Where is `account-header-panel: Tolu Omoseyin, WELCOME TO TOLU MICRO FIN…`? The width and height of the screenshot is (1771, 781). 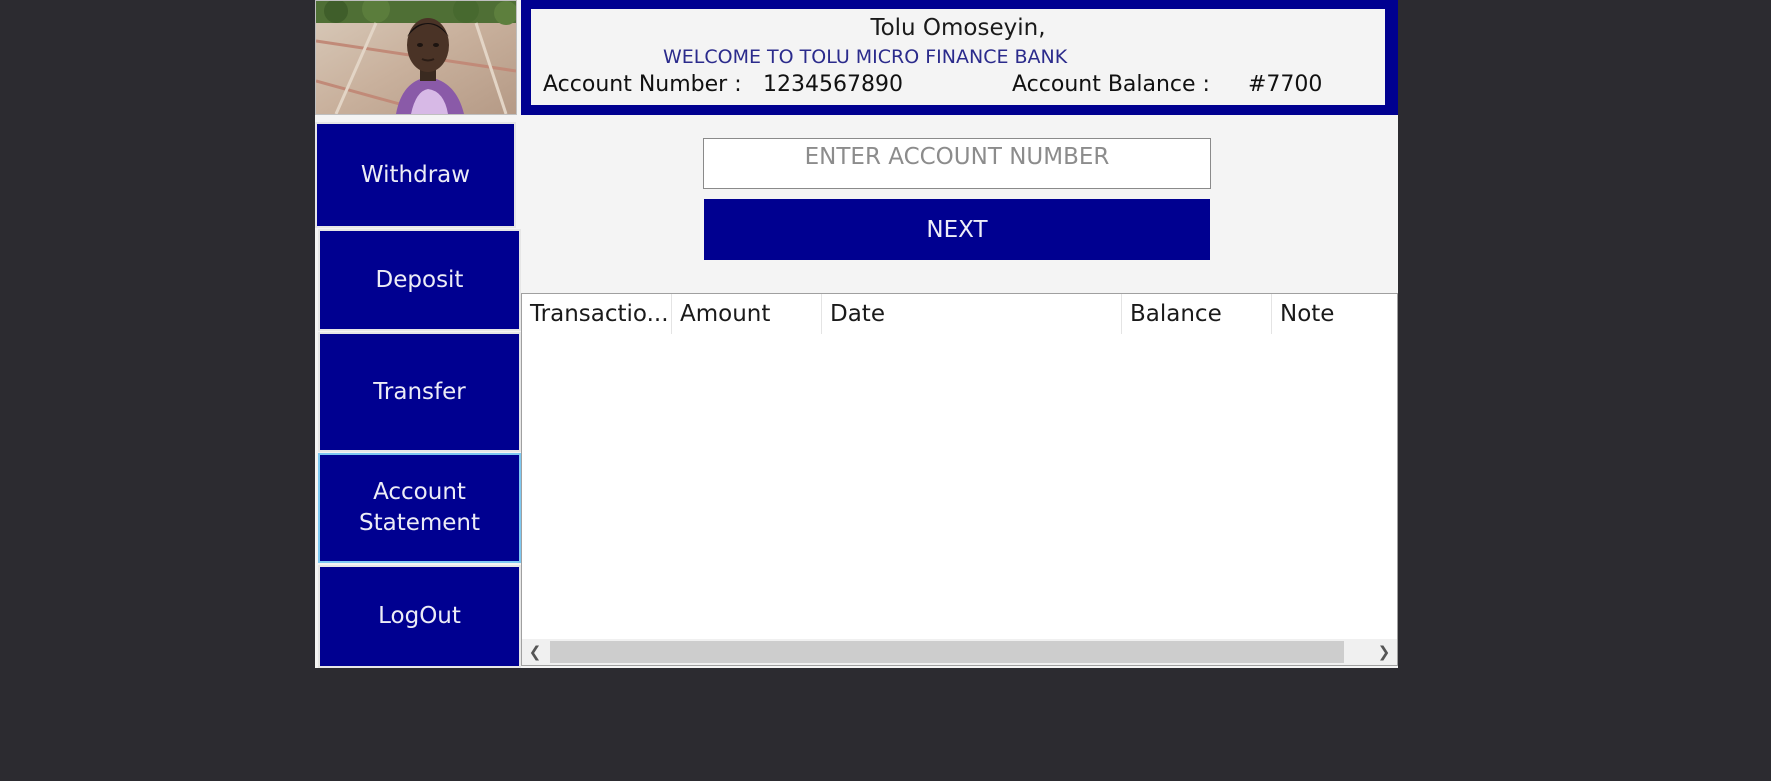
account-header-panel: Tolu Omoseyin, WELCOME TO TOLU MICRO FIN… is located at coordinates (958, 57).